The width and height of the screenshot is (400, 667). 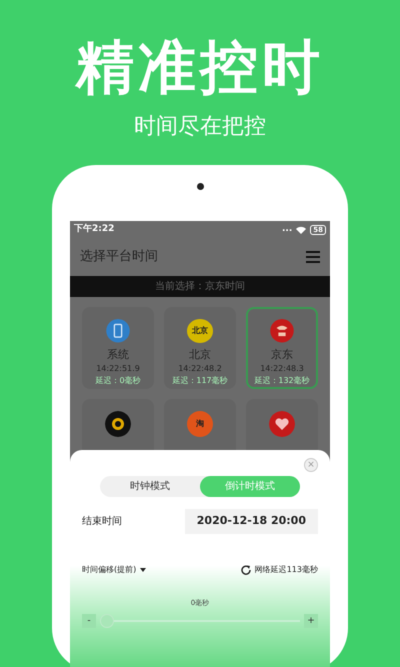 What do you see at coordinates (282, 381) in the screenshot?
I see `platform-delay: 延迟：132毫秒` at bounding box center [282, 381].